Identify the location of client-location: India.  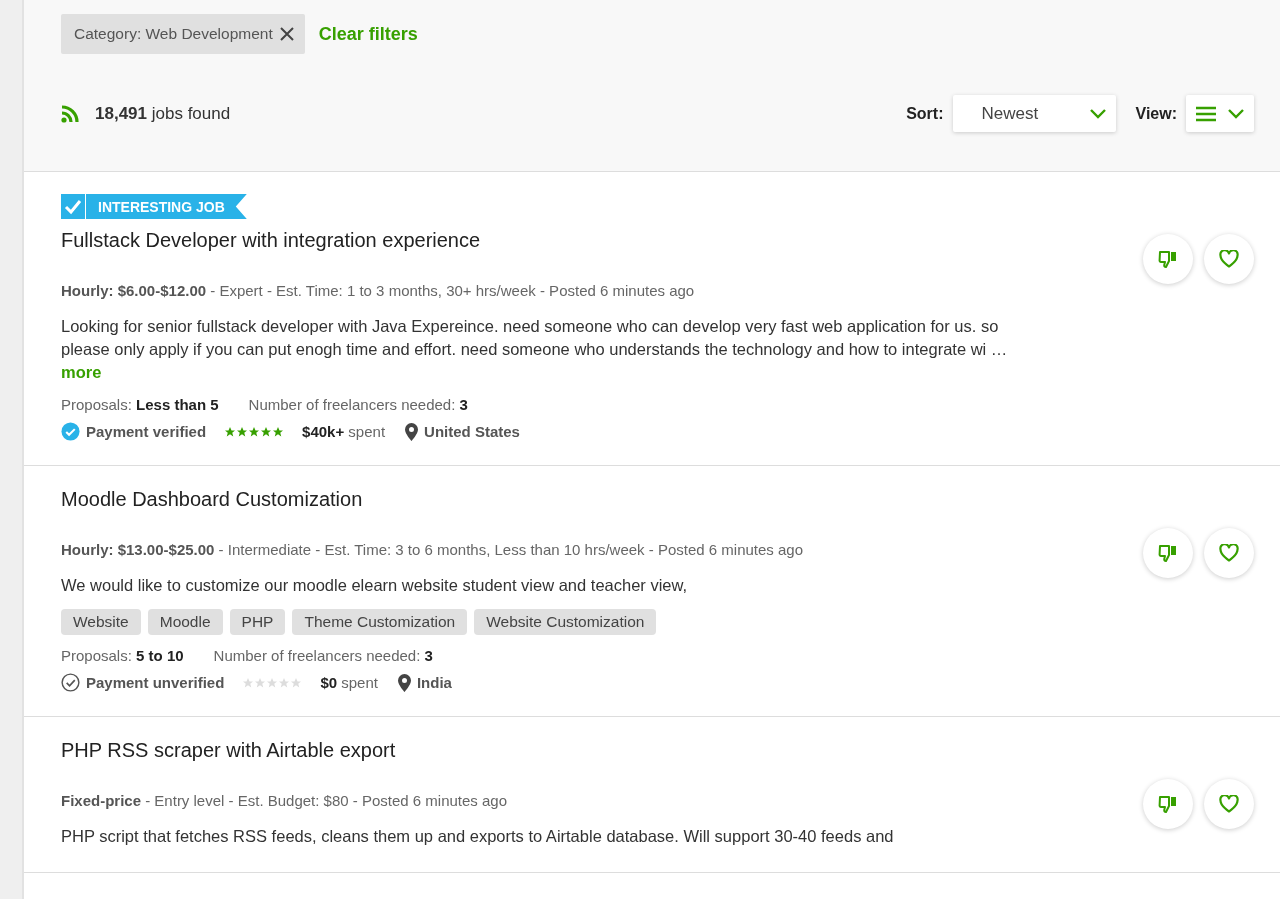
(434, 682).